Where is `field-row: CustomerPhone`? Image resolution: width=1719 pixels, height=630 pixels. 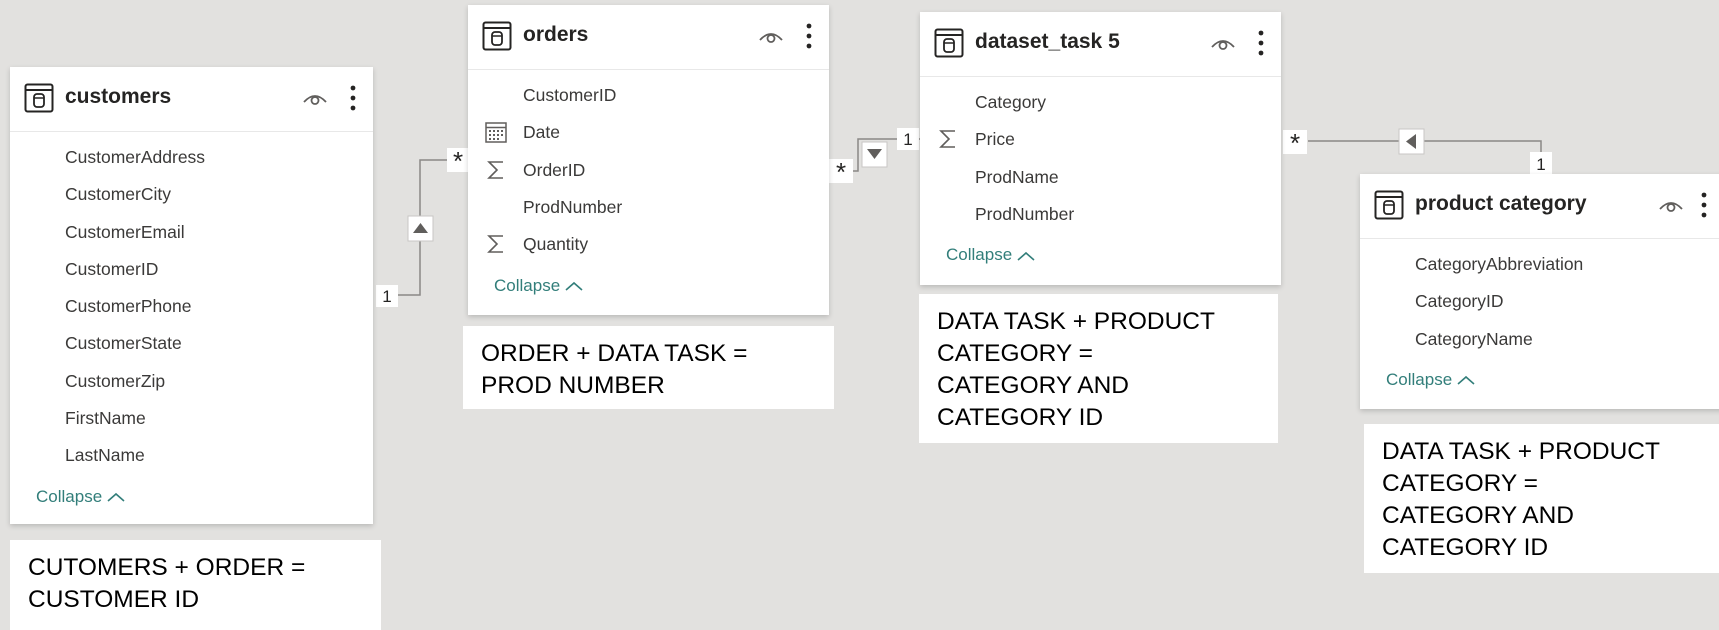
field-row: CustomerPhone is located at coordinates (191, 306).